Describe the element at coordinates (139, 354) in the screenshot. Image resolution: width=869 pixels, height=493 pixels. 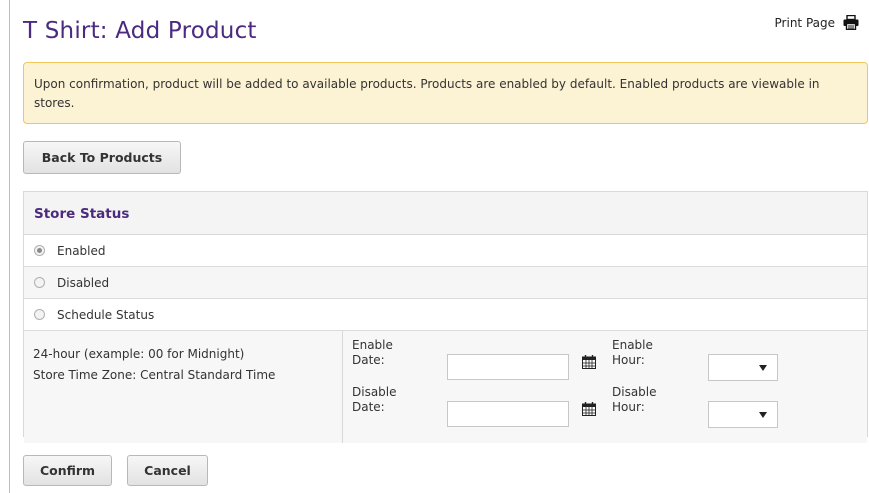
I see `hour-format-hint: 24-hour (example: 00 for Midnight)` at that location.